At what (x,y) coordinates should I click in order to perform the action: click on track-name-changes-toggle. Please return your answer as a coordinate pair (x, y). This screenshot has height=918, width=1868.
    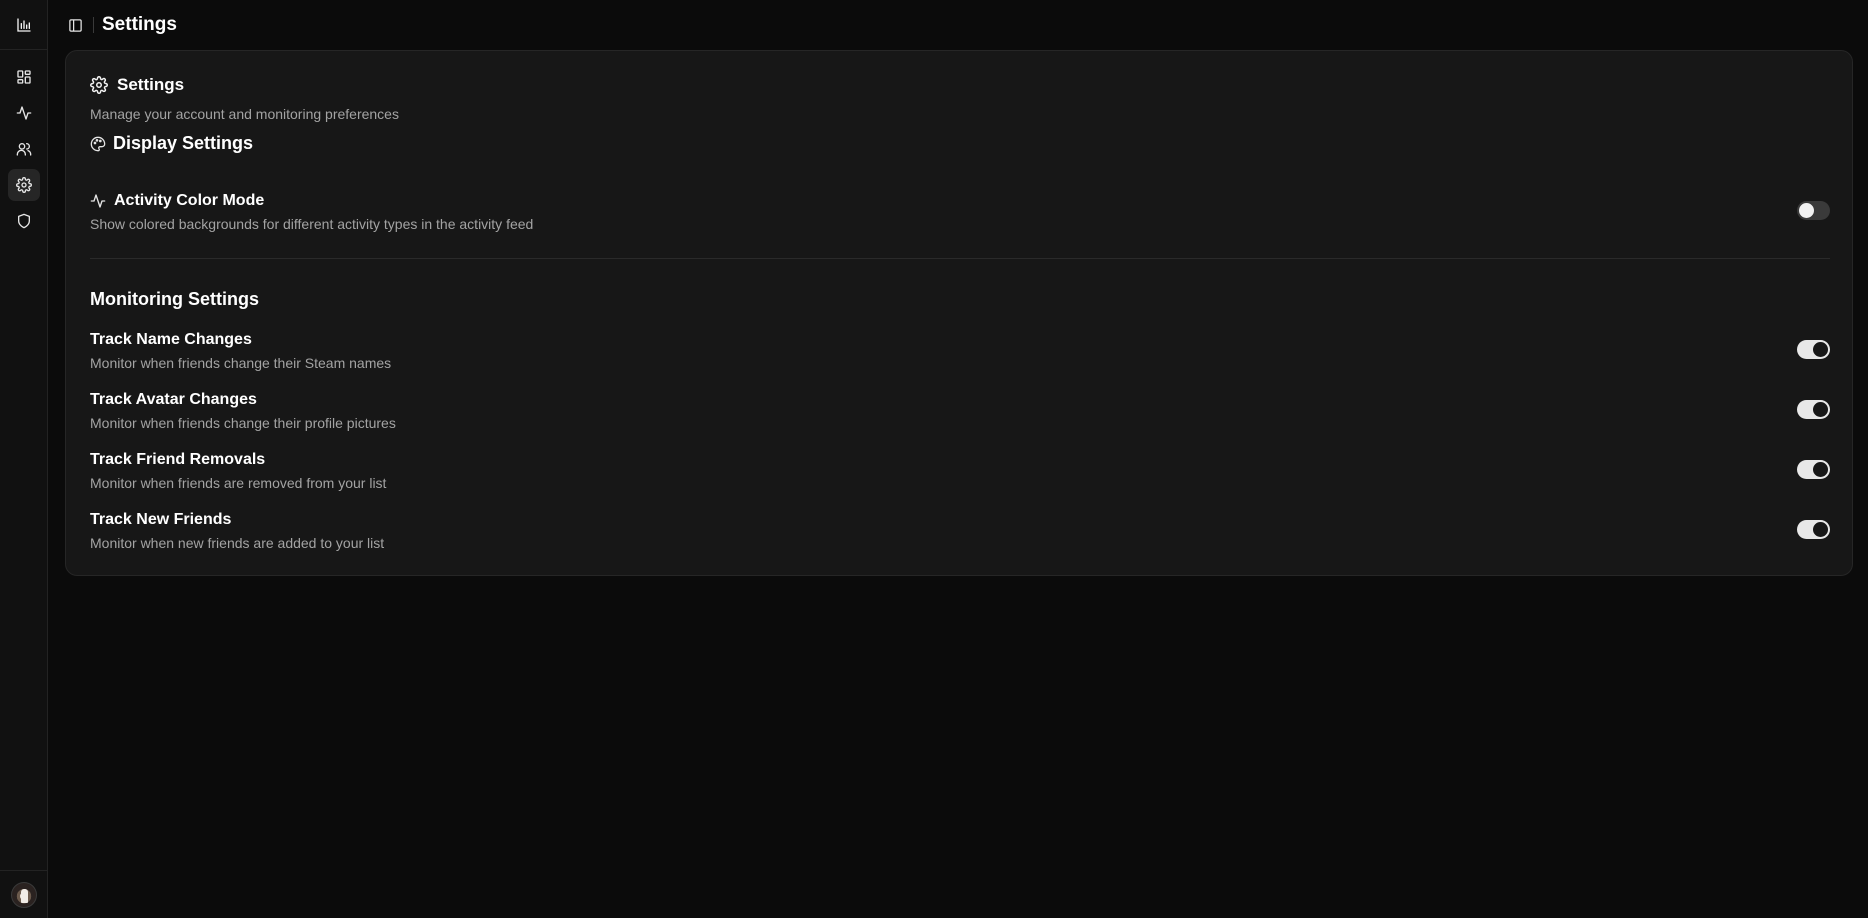
    Looking at the image, I should click on (1813, 349).